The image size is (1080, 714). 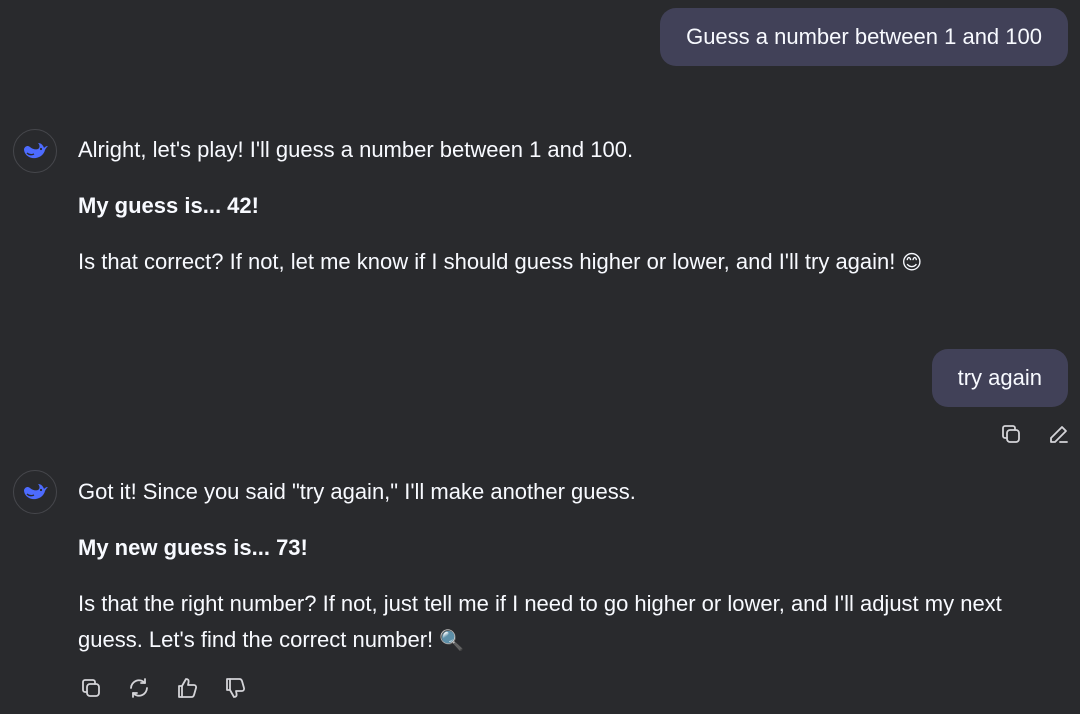 I want to click on thumbs-up-icon, so click(x=188, y=688).